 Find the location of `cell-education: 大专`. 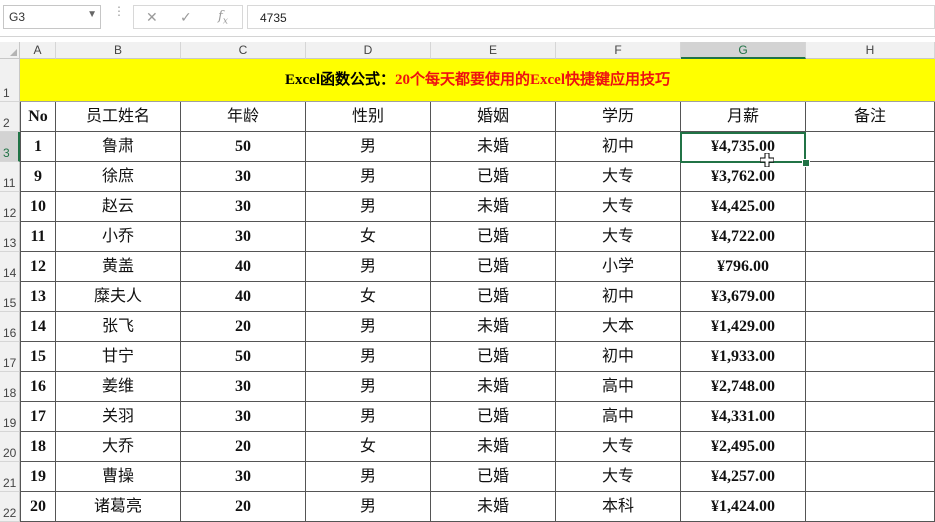

cell-education: 大专 is located at coordinates (618, 237).